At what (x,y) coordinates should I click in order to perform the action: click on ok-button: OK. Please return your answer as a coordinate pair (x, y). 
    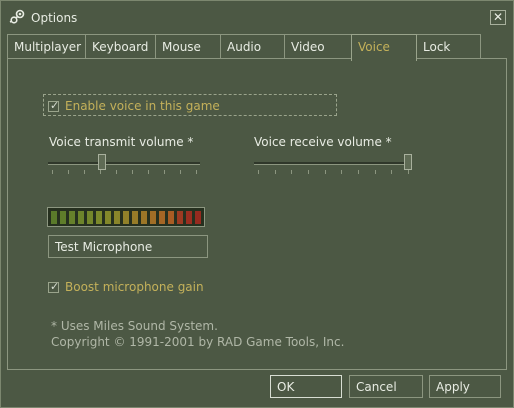
    Looking at the image, I should click on (306, 386).